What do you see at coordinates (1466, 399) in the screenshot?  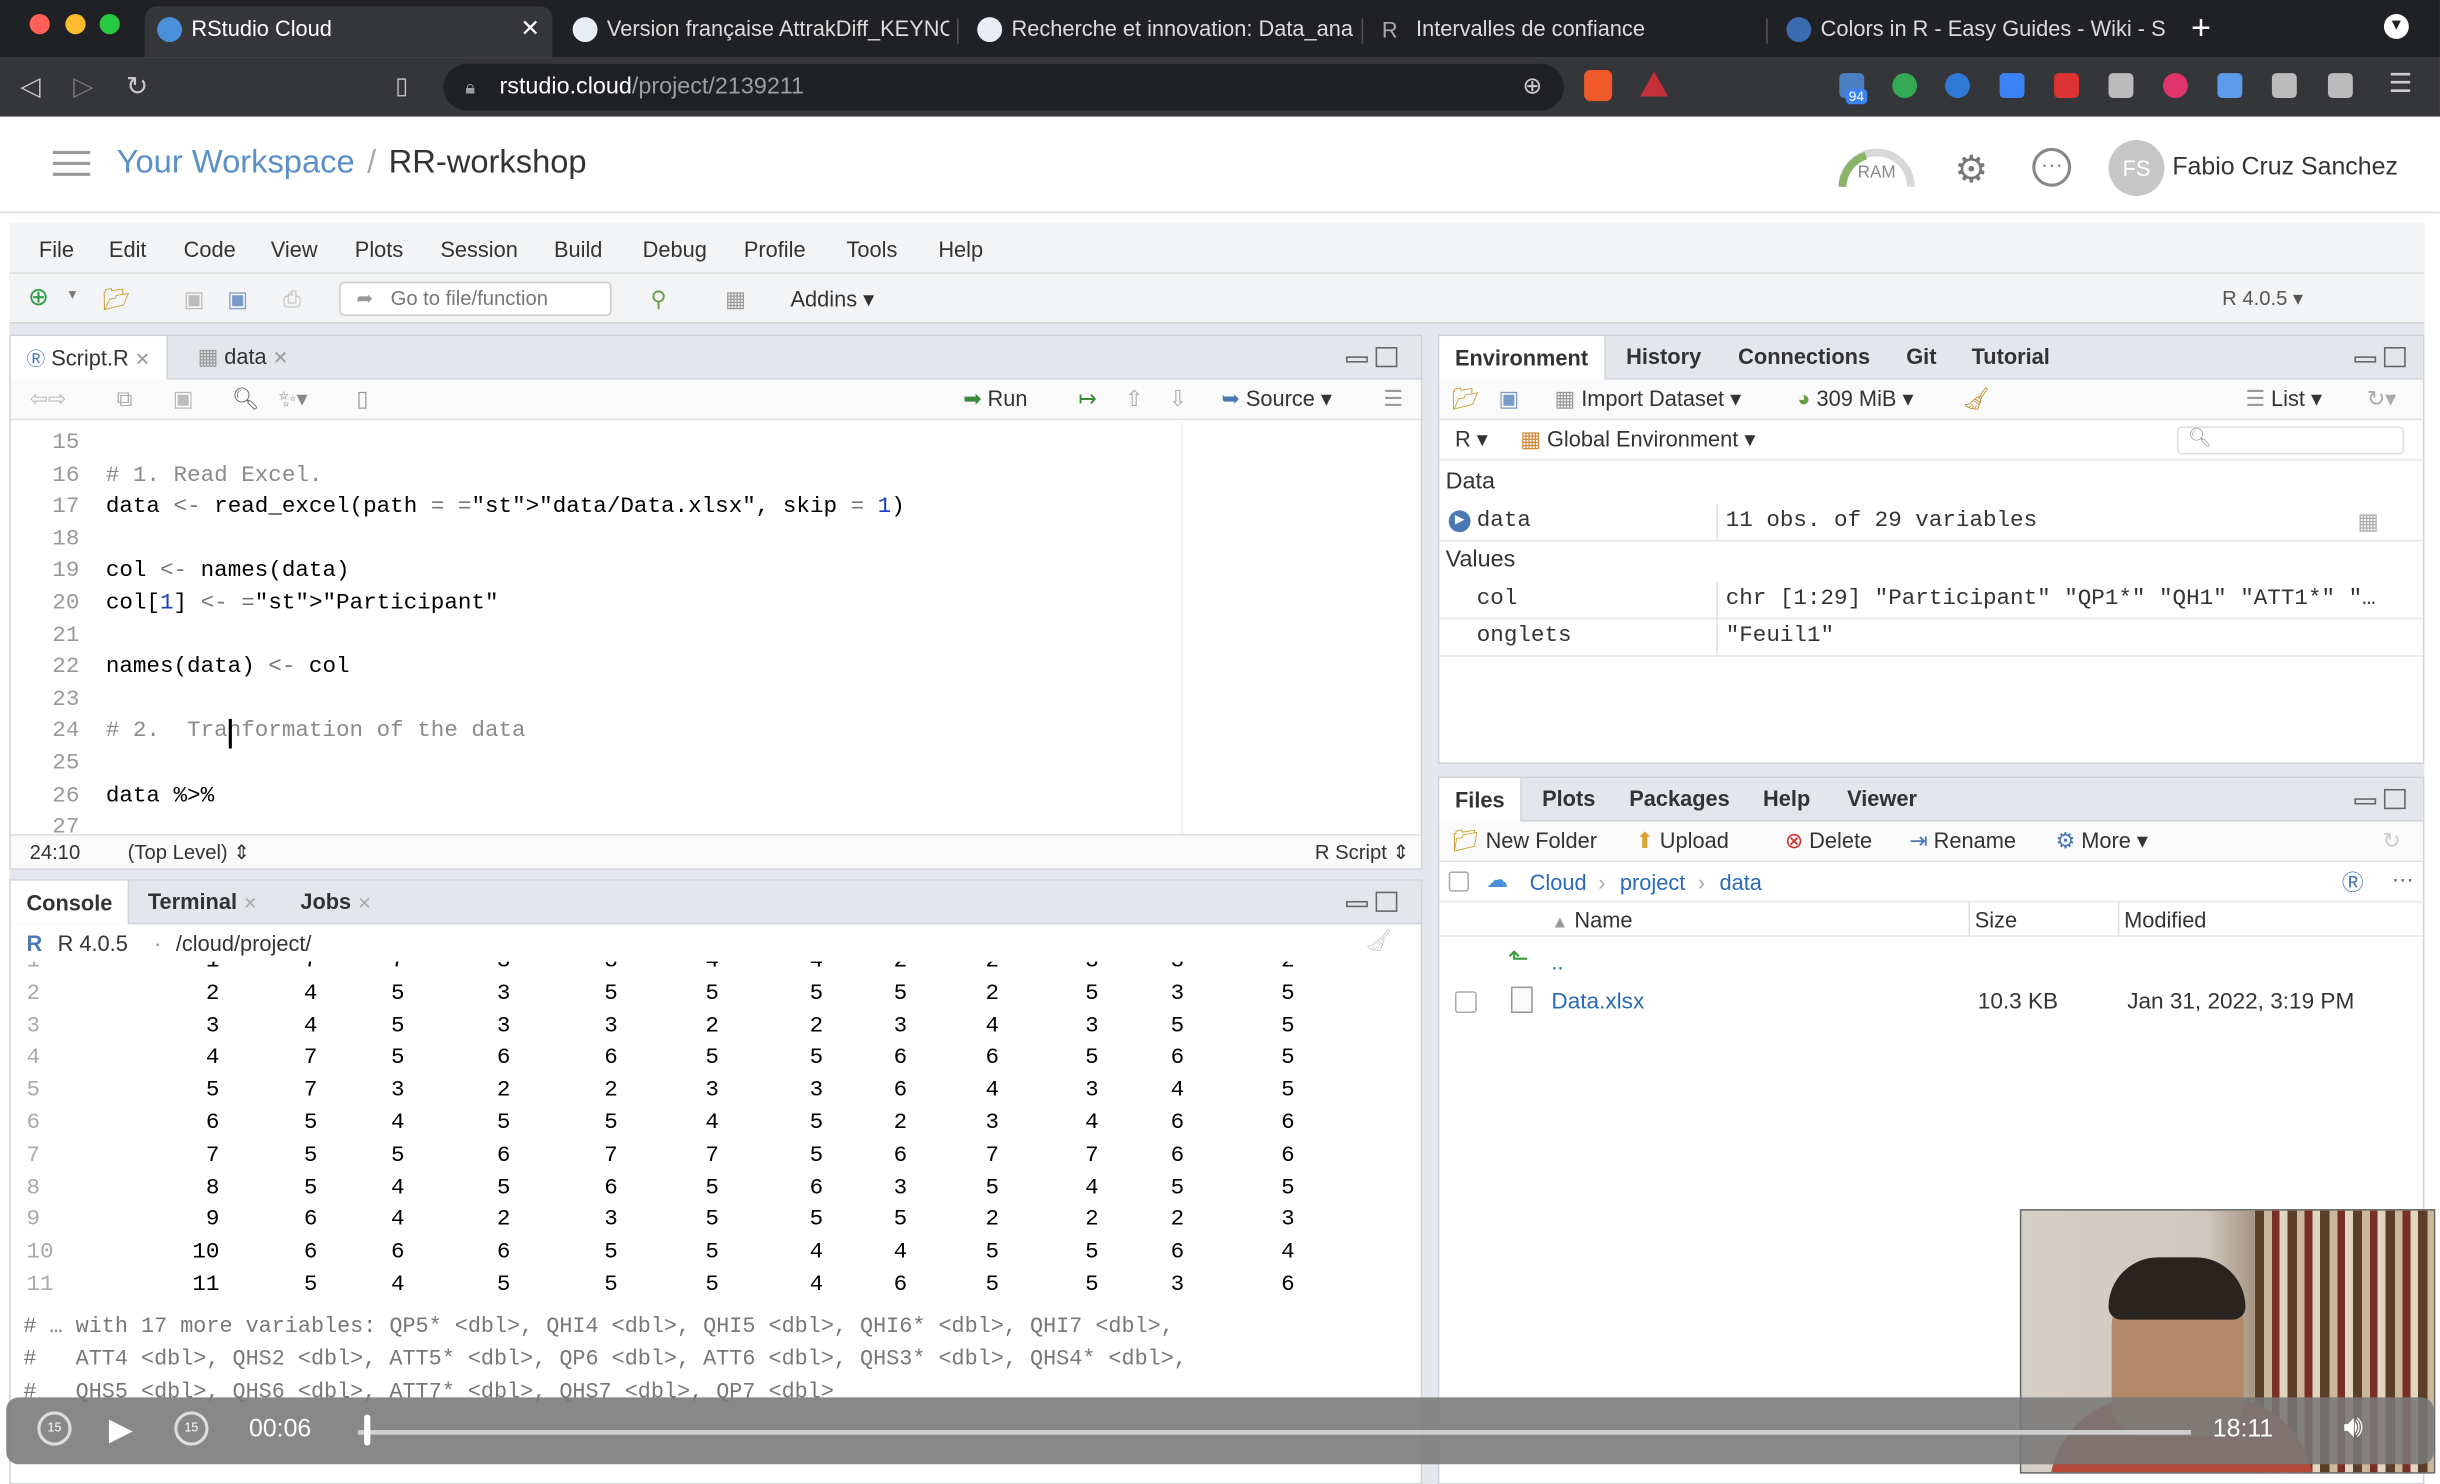 I see `load-workspace-icon: 📂︎` at bounding box center [1466, 399].